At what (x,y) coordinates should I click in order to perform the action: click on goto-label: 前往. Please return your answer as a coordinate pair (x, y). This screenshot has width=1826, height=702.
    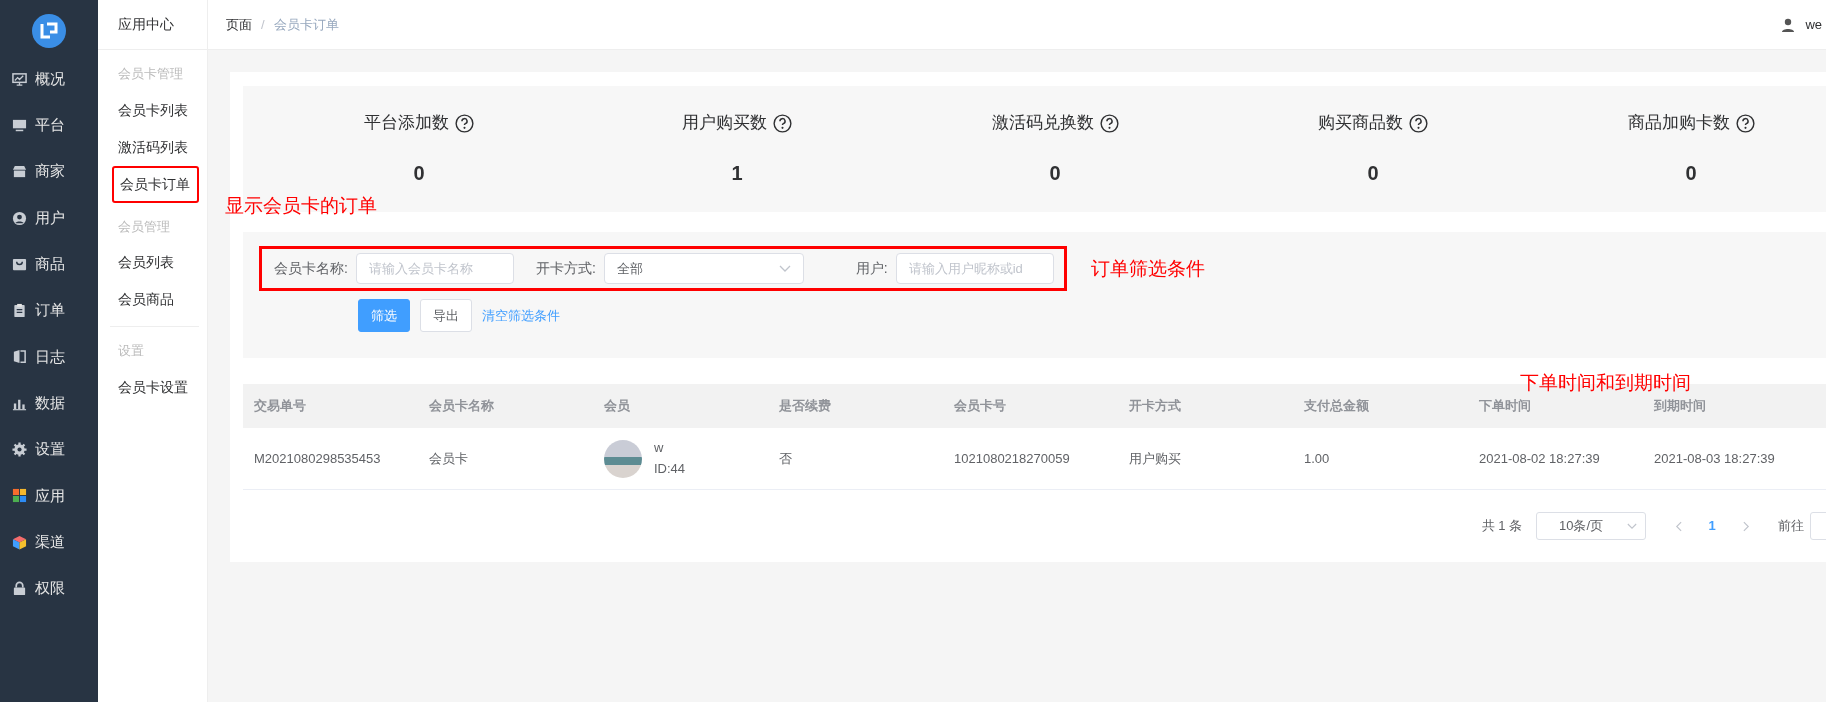
    Looking at the image, I should click on (1791, 526).